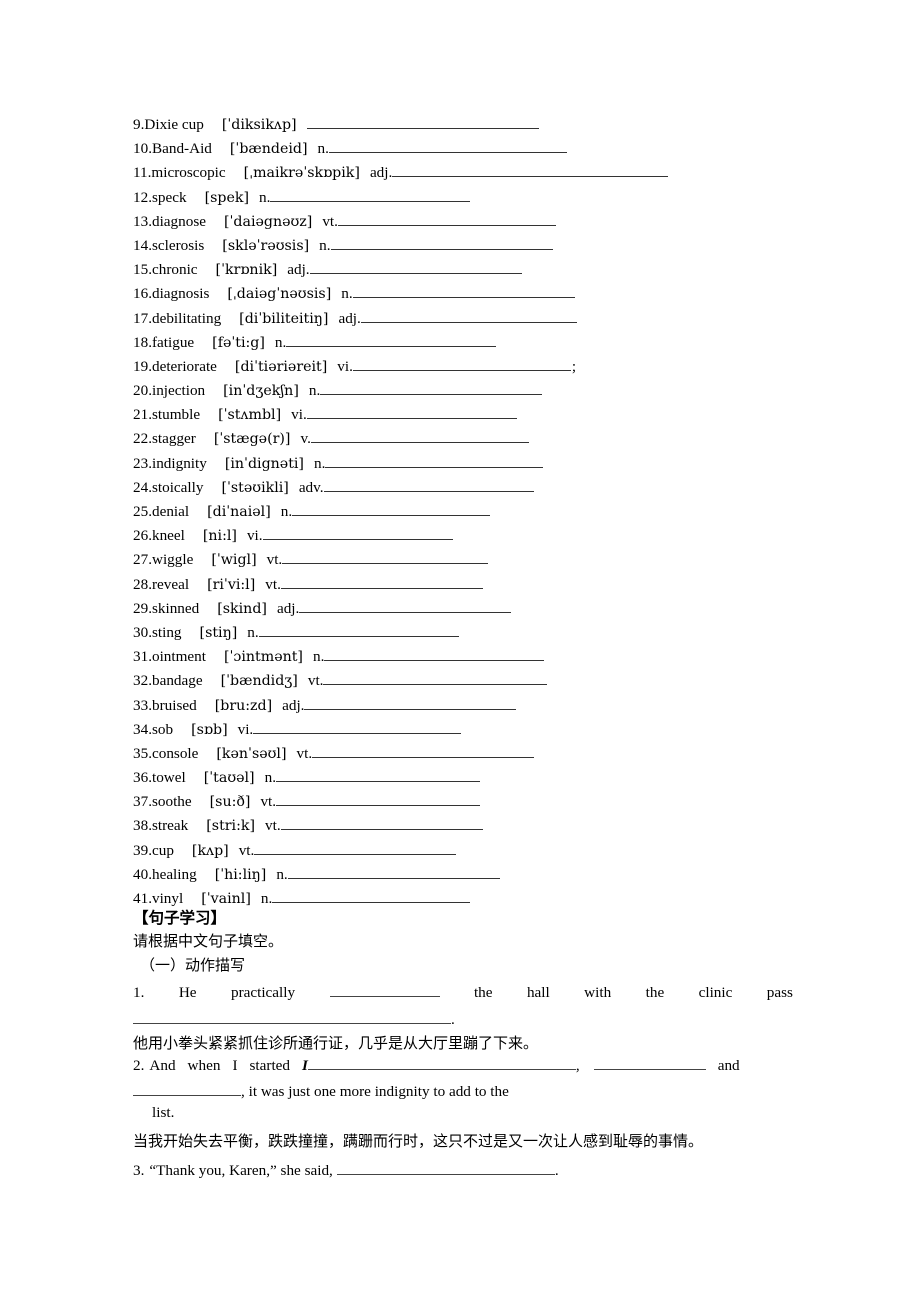 Image resolution: width=920 pixels, height=1302 pixels. Describe the element at coordinates (246, 270) in the screenshot. I see `vocabulary-ipa: [ˈkrɒnik]` at that location.